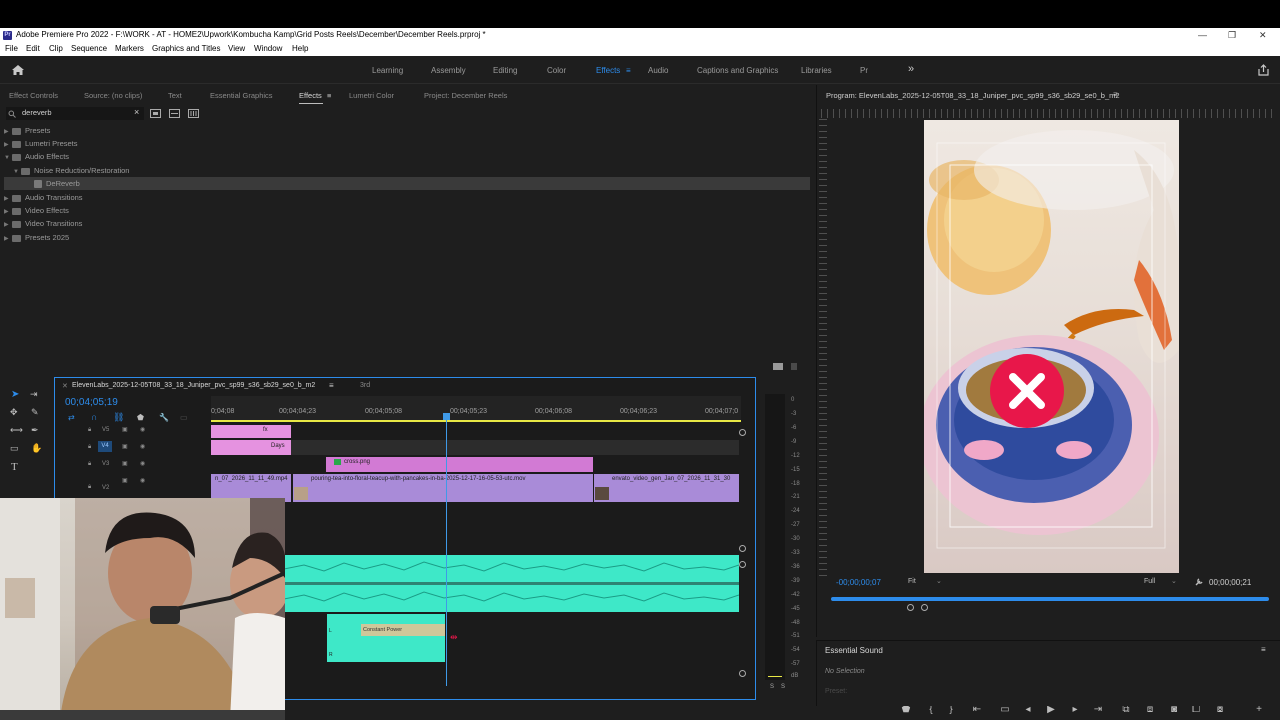 This screenshot has height=720, width=1280. Describe the element at coordinates (43, 197) in the screenshot. I see `tree-item-audio-transitions: ▶ Audio Transitions` at that location.